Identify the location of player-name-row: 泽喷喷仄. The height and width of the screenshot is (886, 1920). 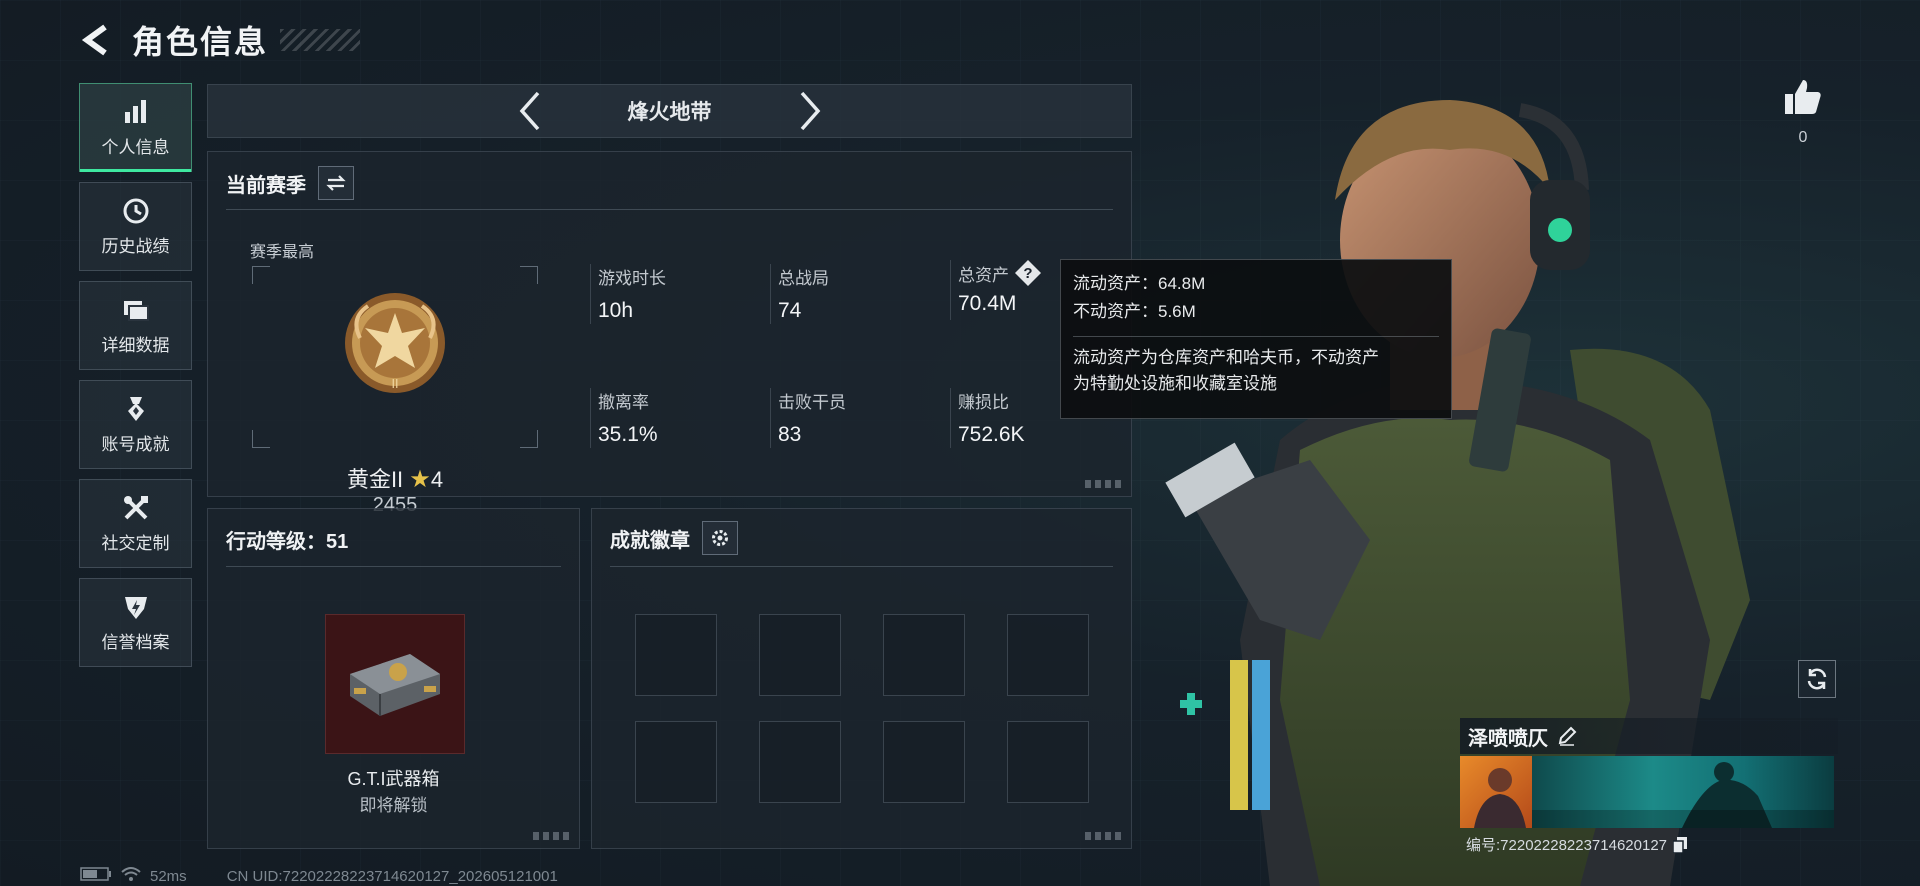
(1649, 736).